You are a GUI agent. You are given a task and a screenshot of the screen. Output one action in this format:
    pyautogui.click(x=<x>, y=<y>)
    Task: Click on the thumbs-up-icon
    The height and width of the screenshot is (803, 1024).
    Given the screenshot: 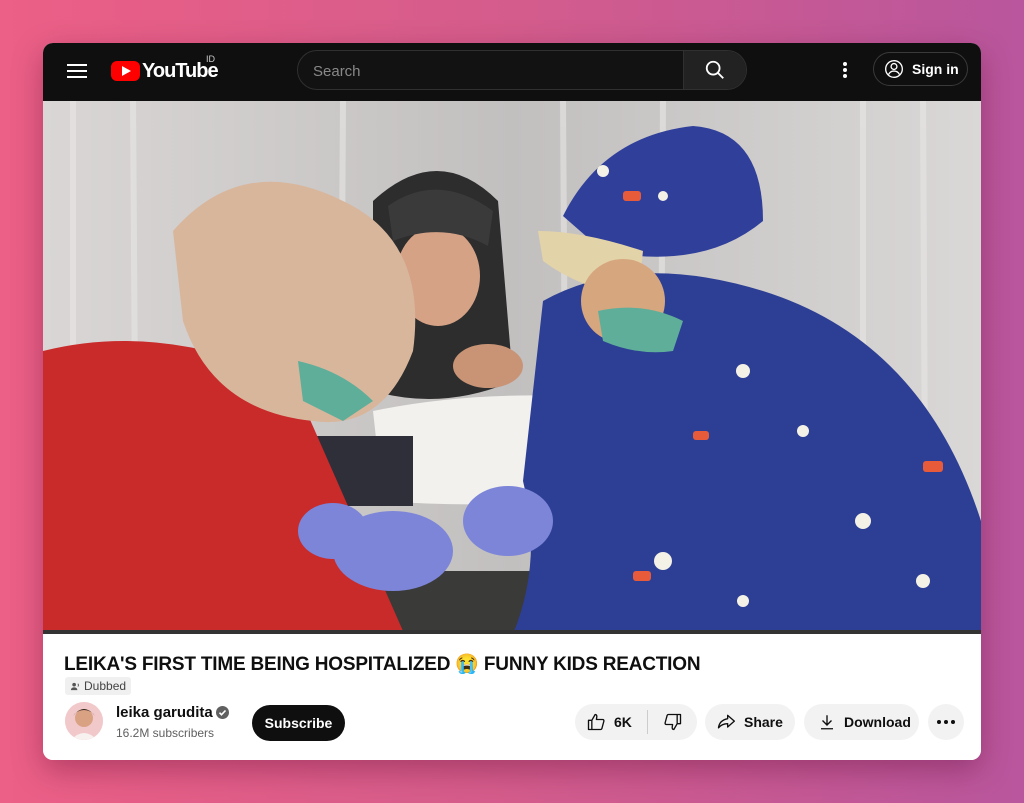 What is the action you would take?
    pyautogui.click(x=596, y=722)
    